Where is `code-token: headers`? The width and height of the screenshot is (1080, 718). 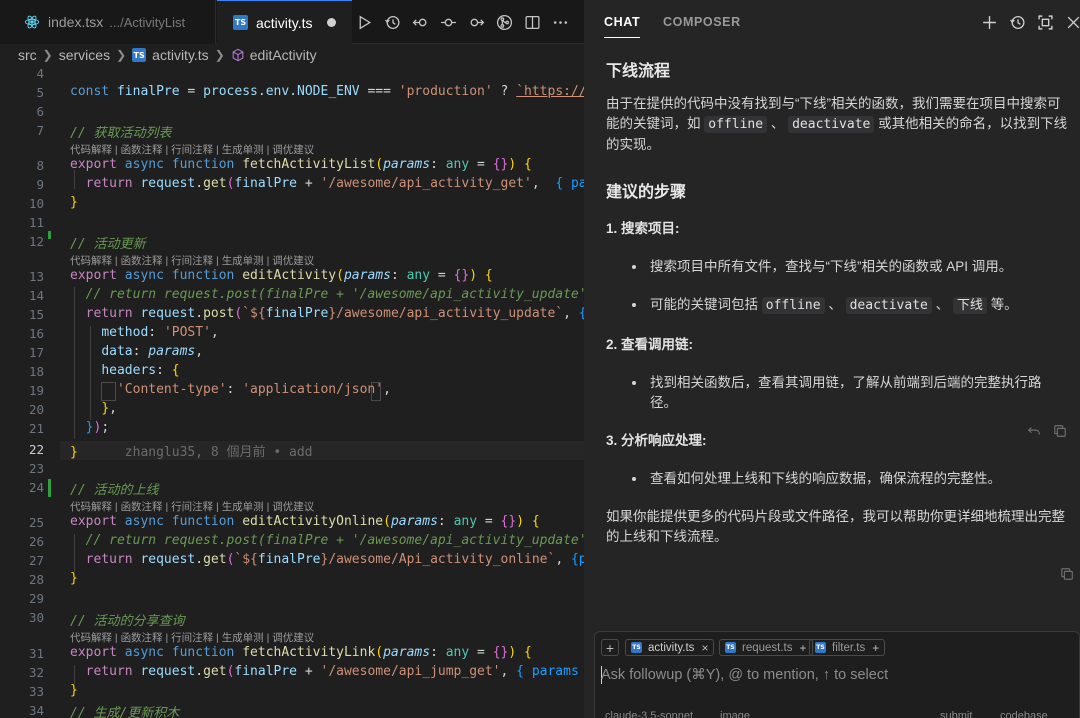
code-token: headers is located at coordinates (129, 370).